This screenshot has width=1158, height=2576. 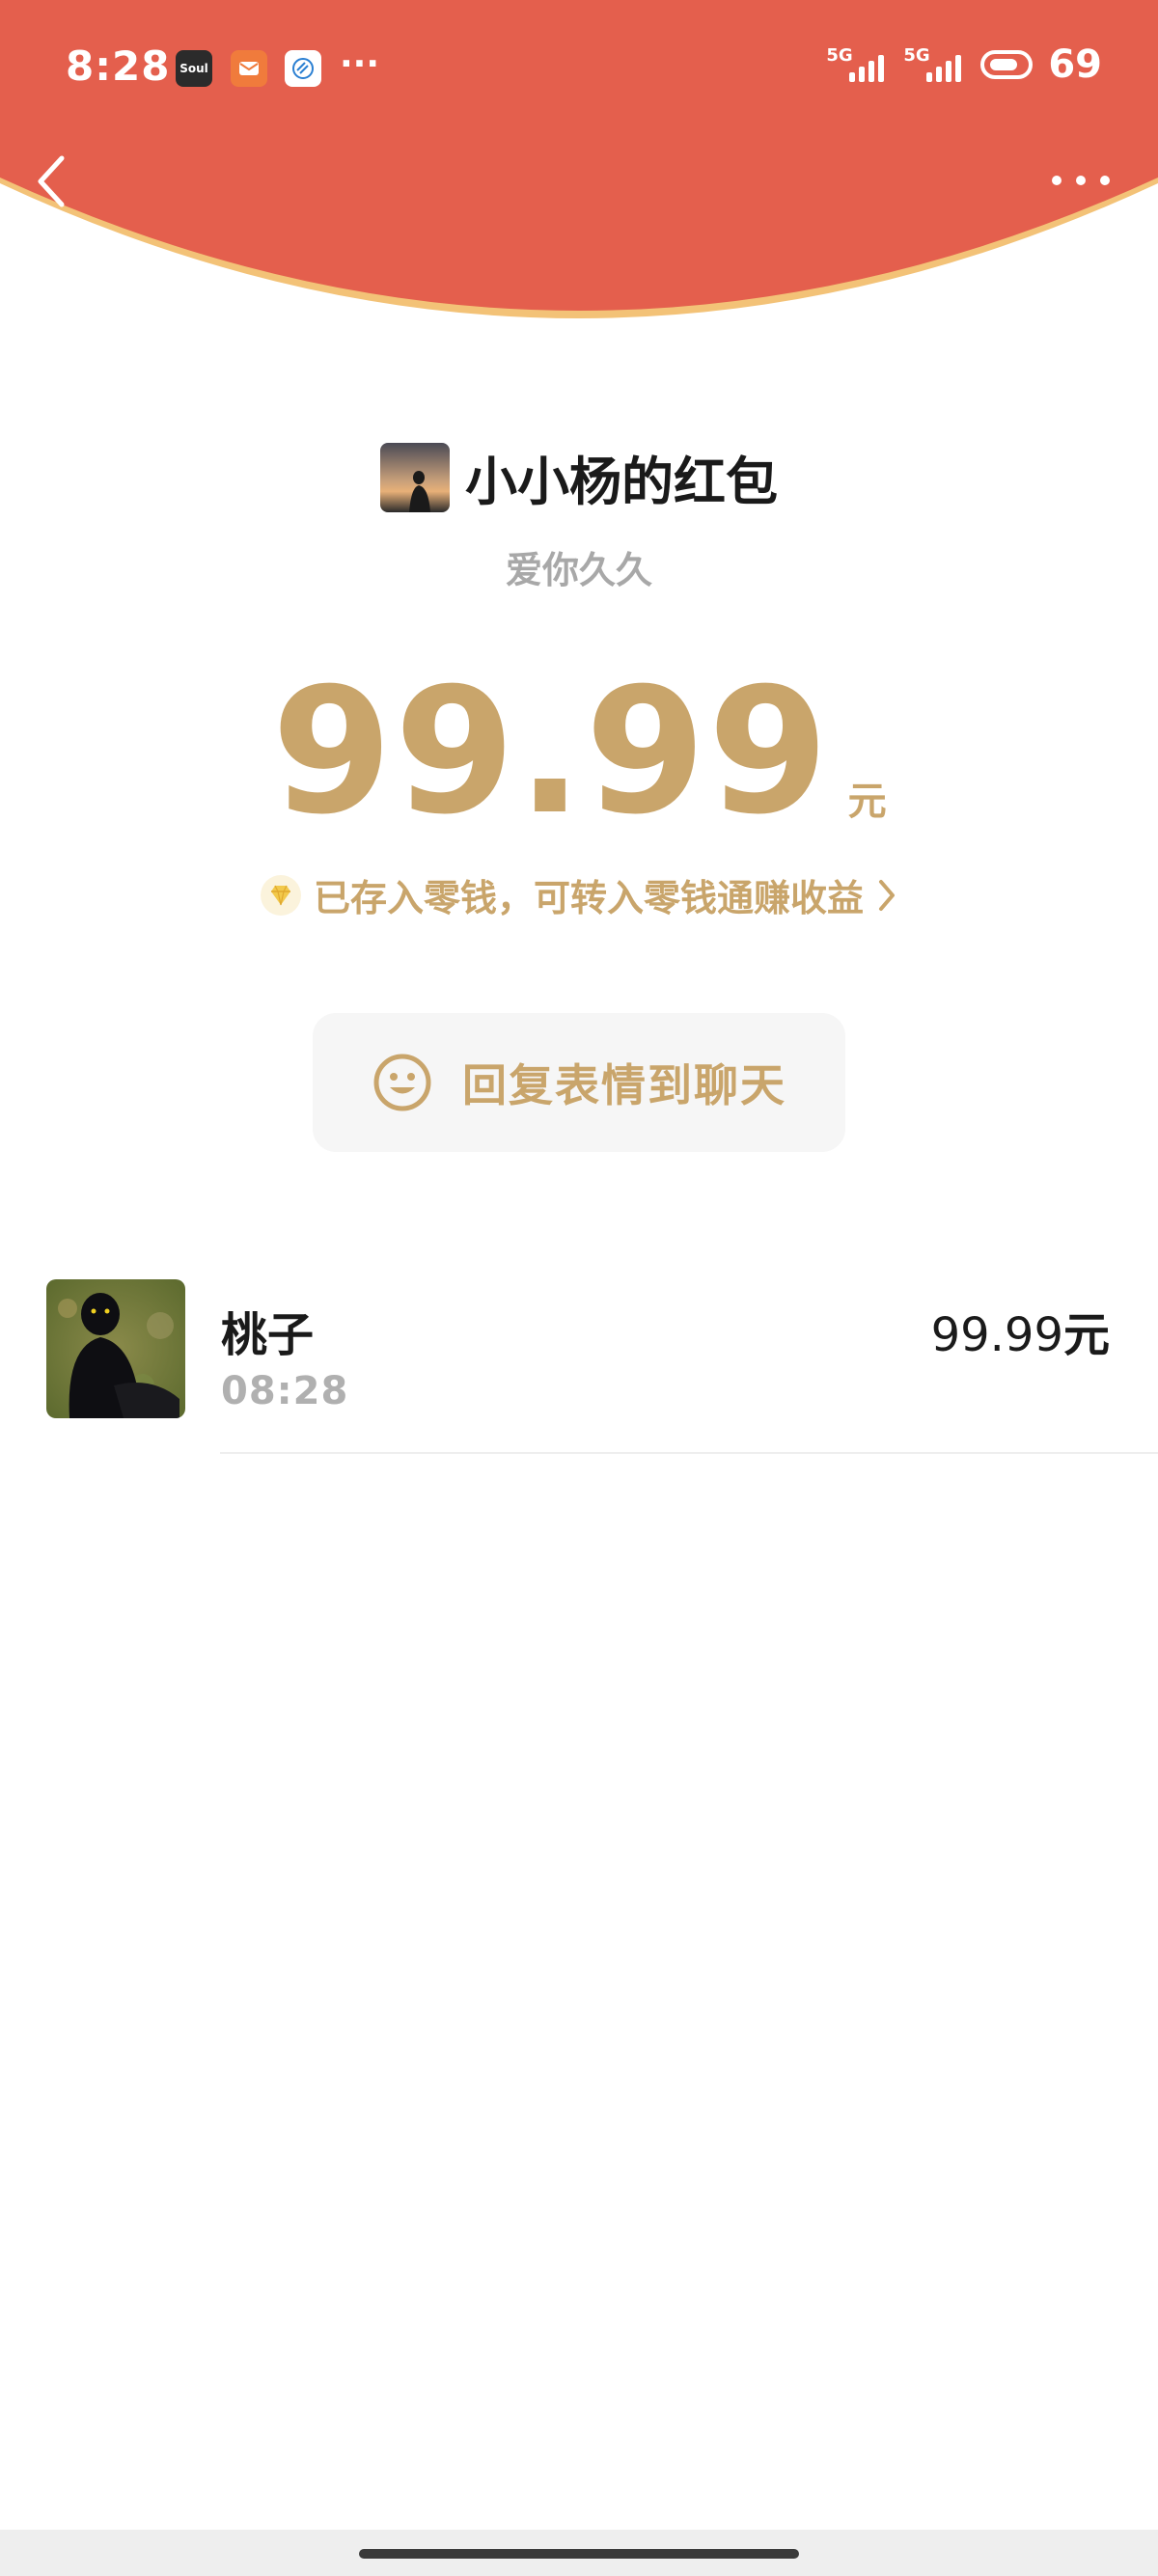 What do you see at coordinates (996, 1335) in the screenshot?
I see `receiver-amount-value: 99.99` at bounding box center [996, 1335].